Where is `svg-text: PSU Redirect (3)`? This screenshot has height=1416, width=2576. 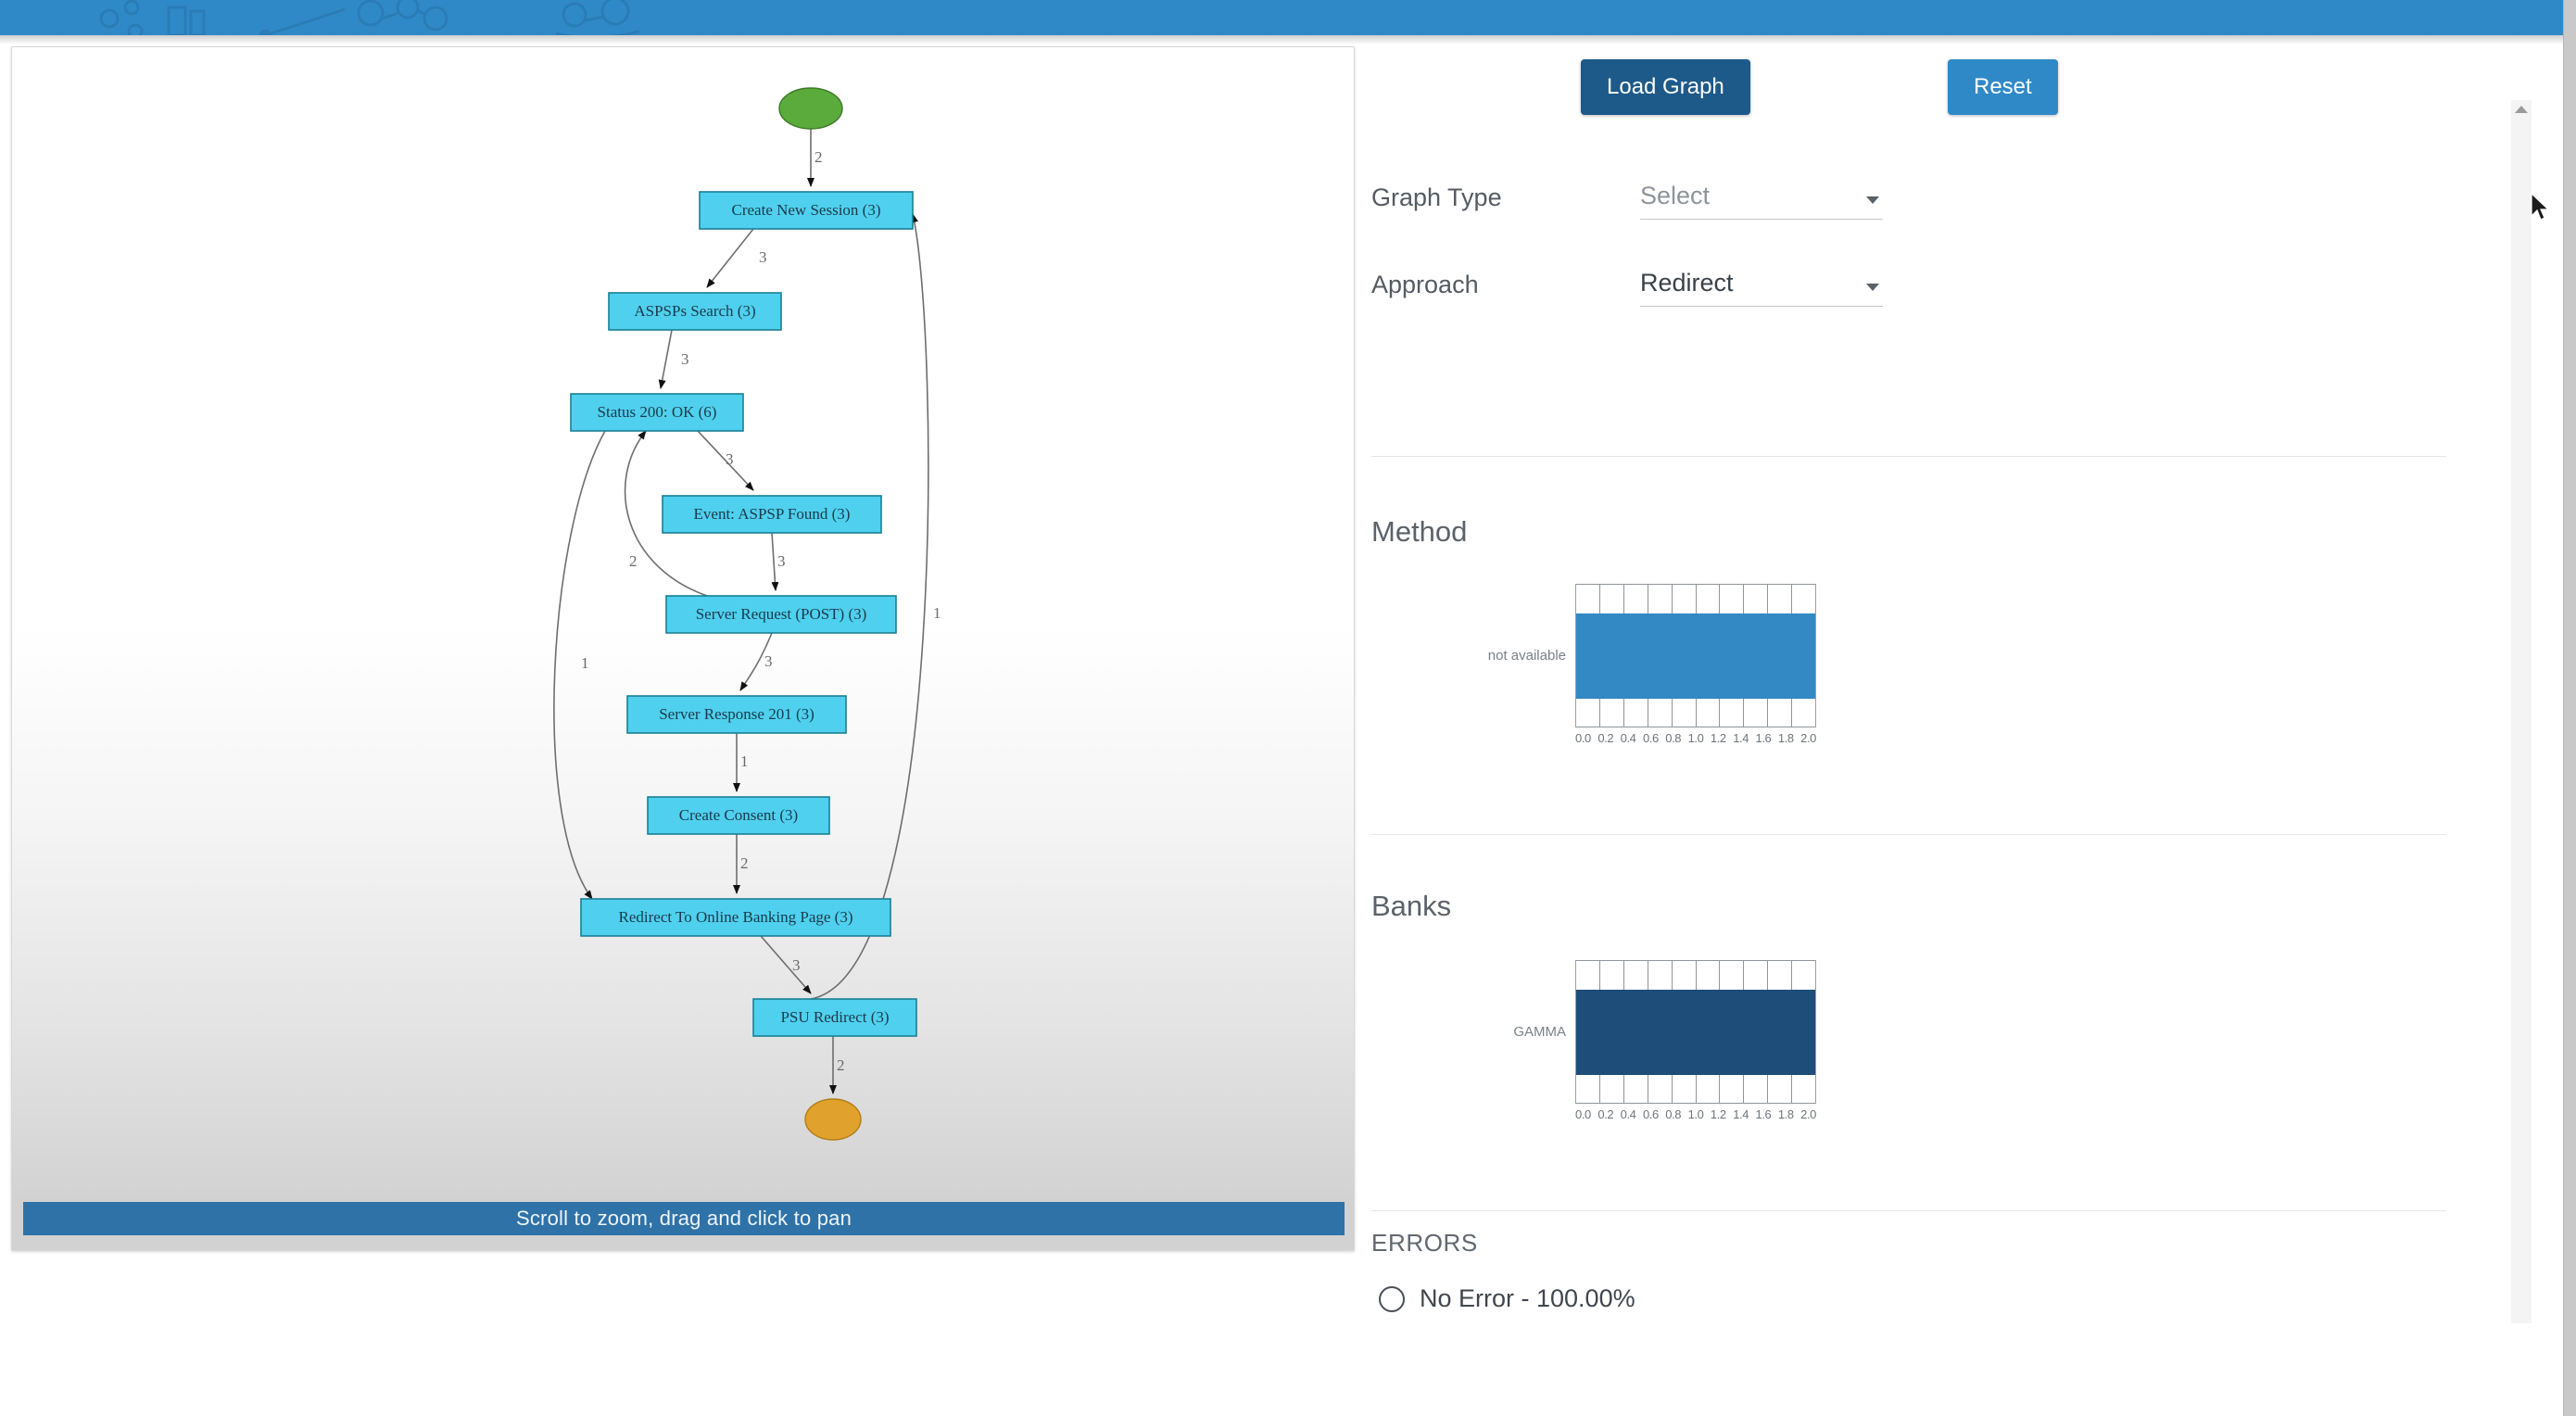 svg-text: PSU Redirect (3) is located at coordinates (835, 1017).